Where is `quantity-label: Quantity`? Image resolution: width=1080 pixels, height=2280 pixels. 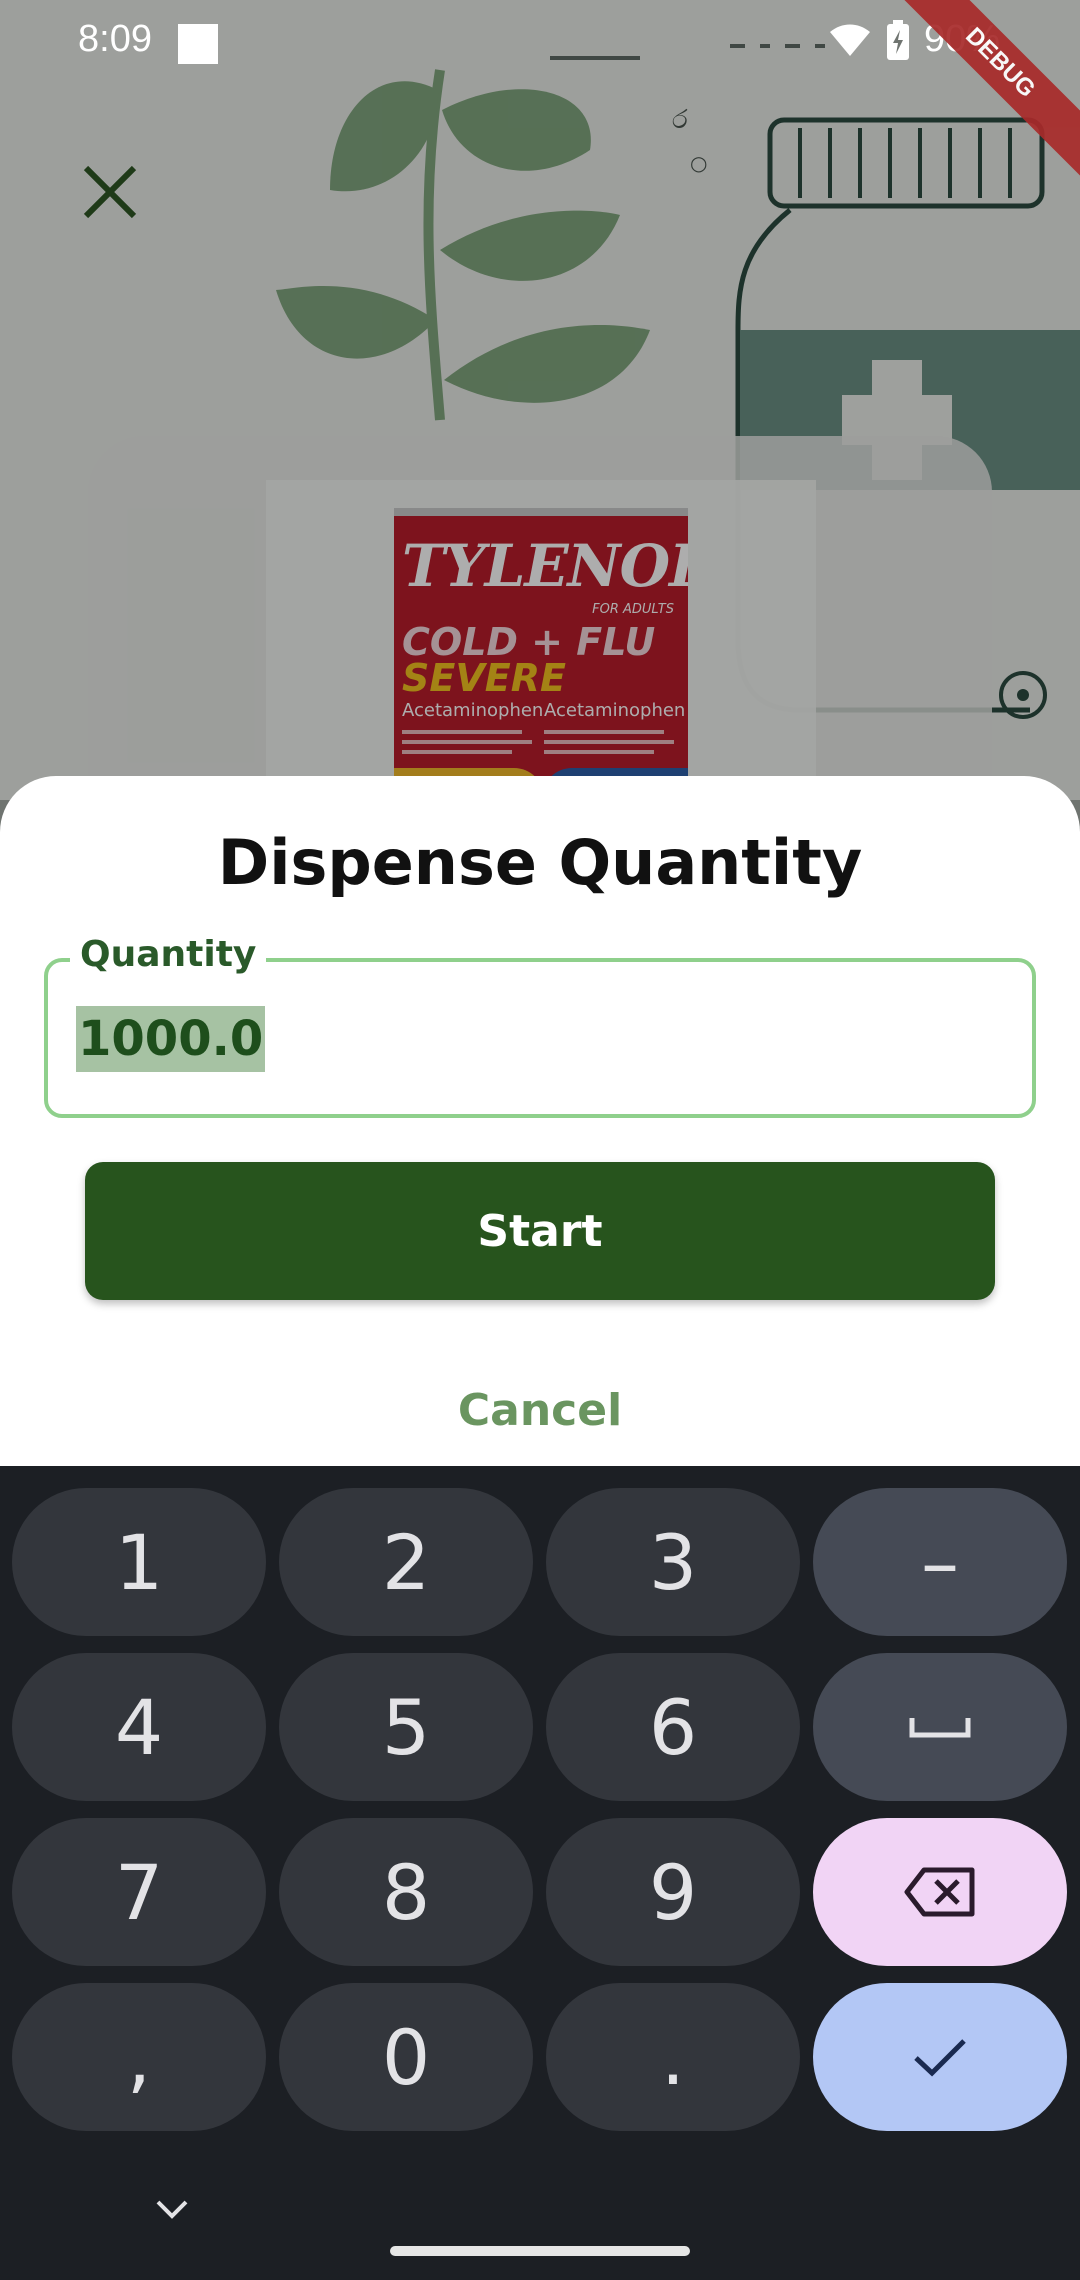 quantity-label: Quantity is located at coordinates (168, 954).